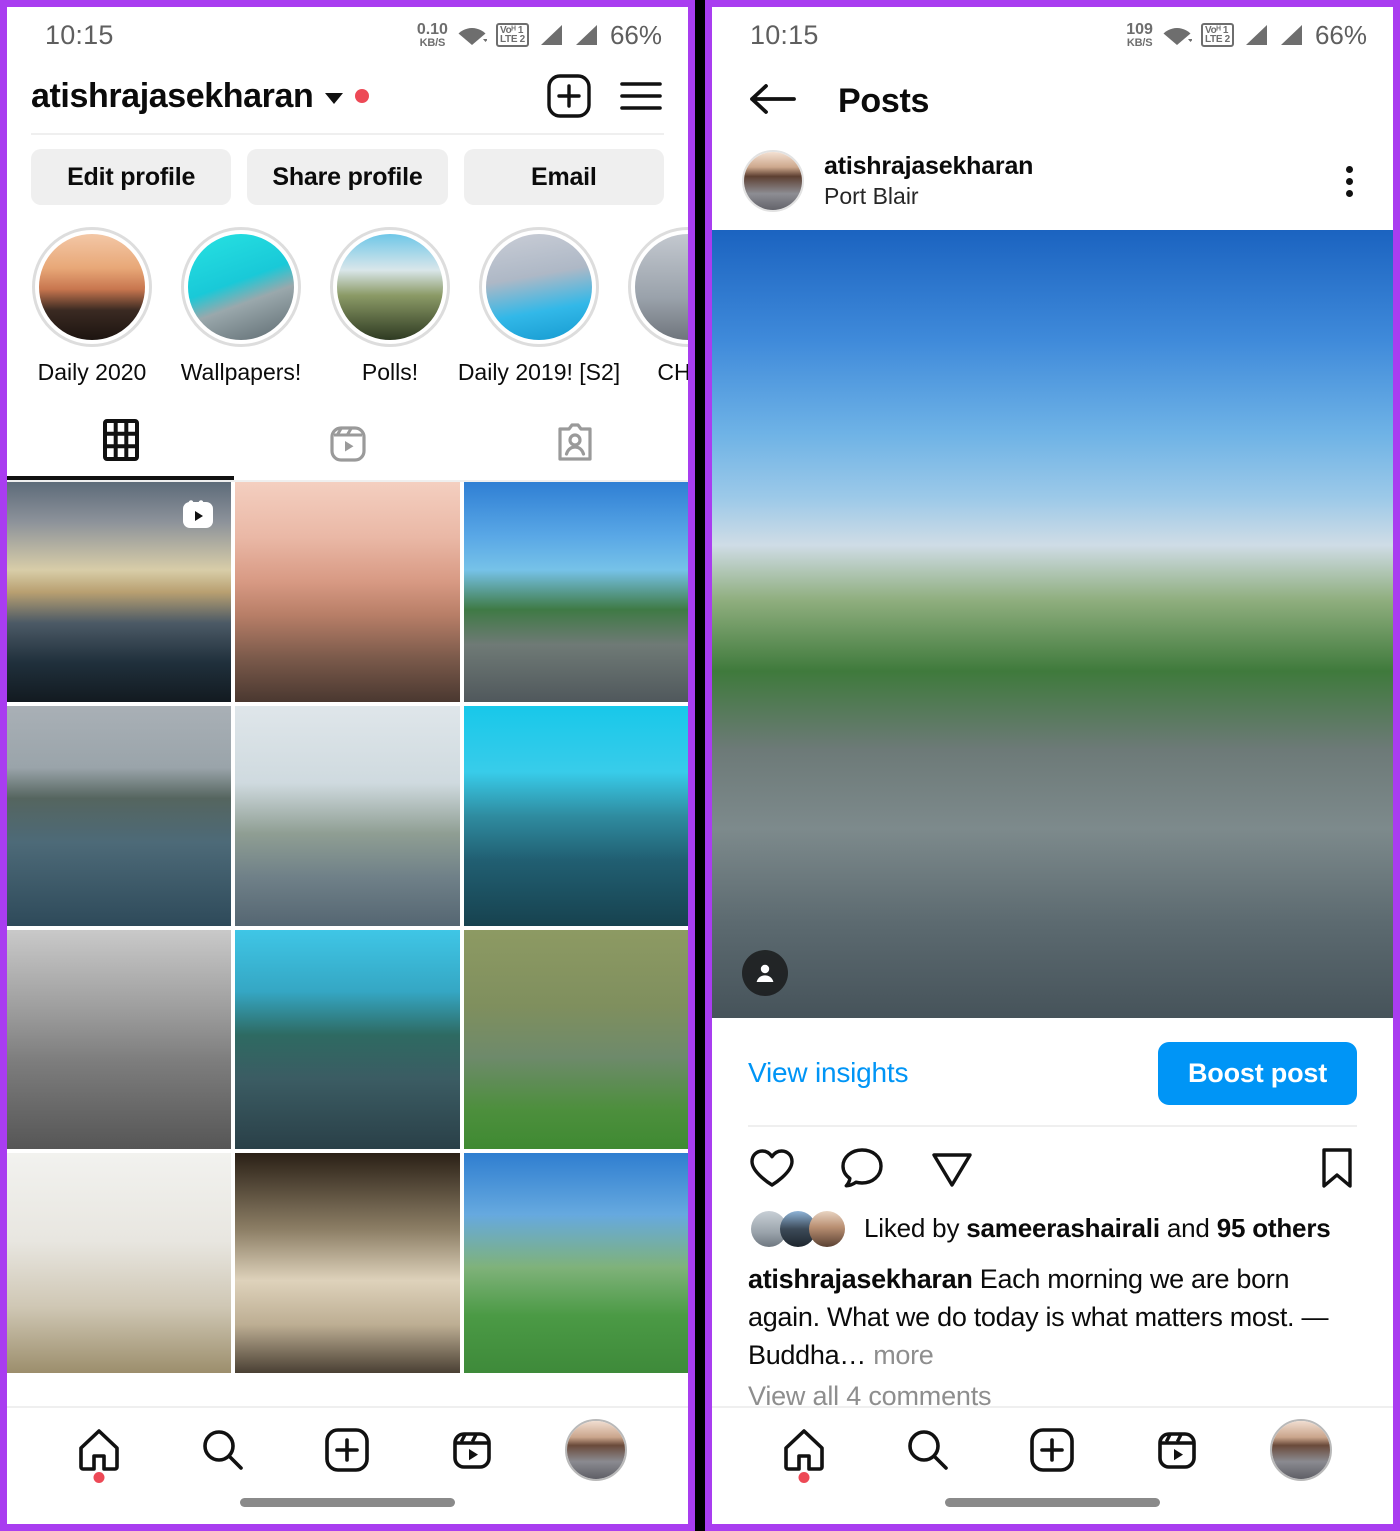  I want to click on status-icons: 109 KB/S Voᴴ 1 LTE 2 66%, so click(1246, 35).